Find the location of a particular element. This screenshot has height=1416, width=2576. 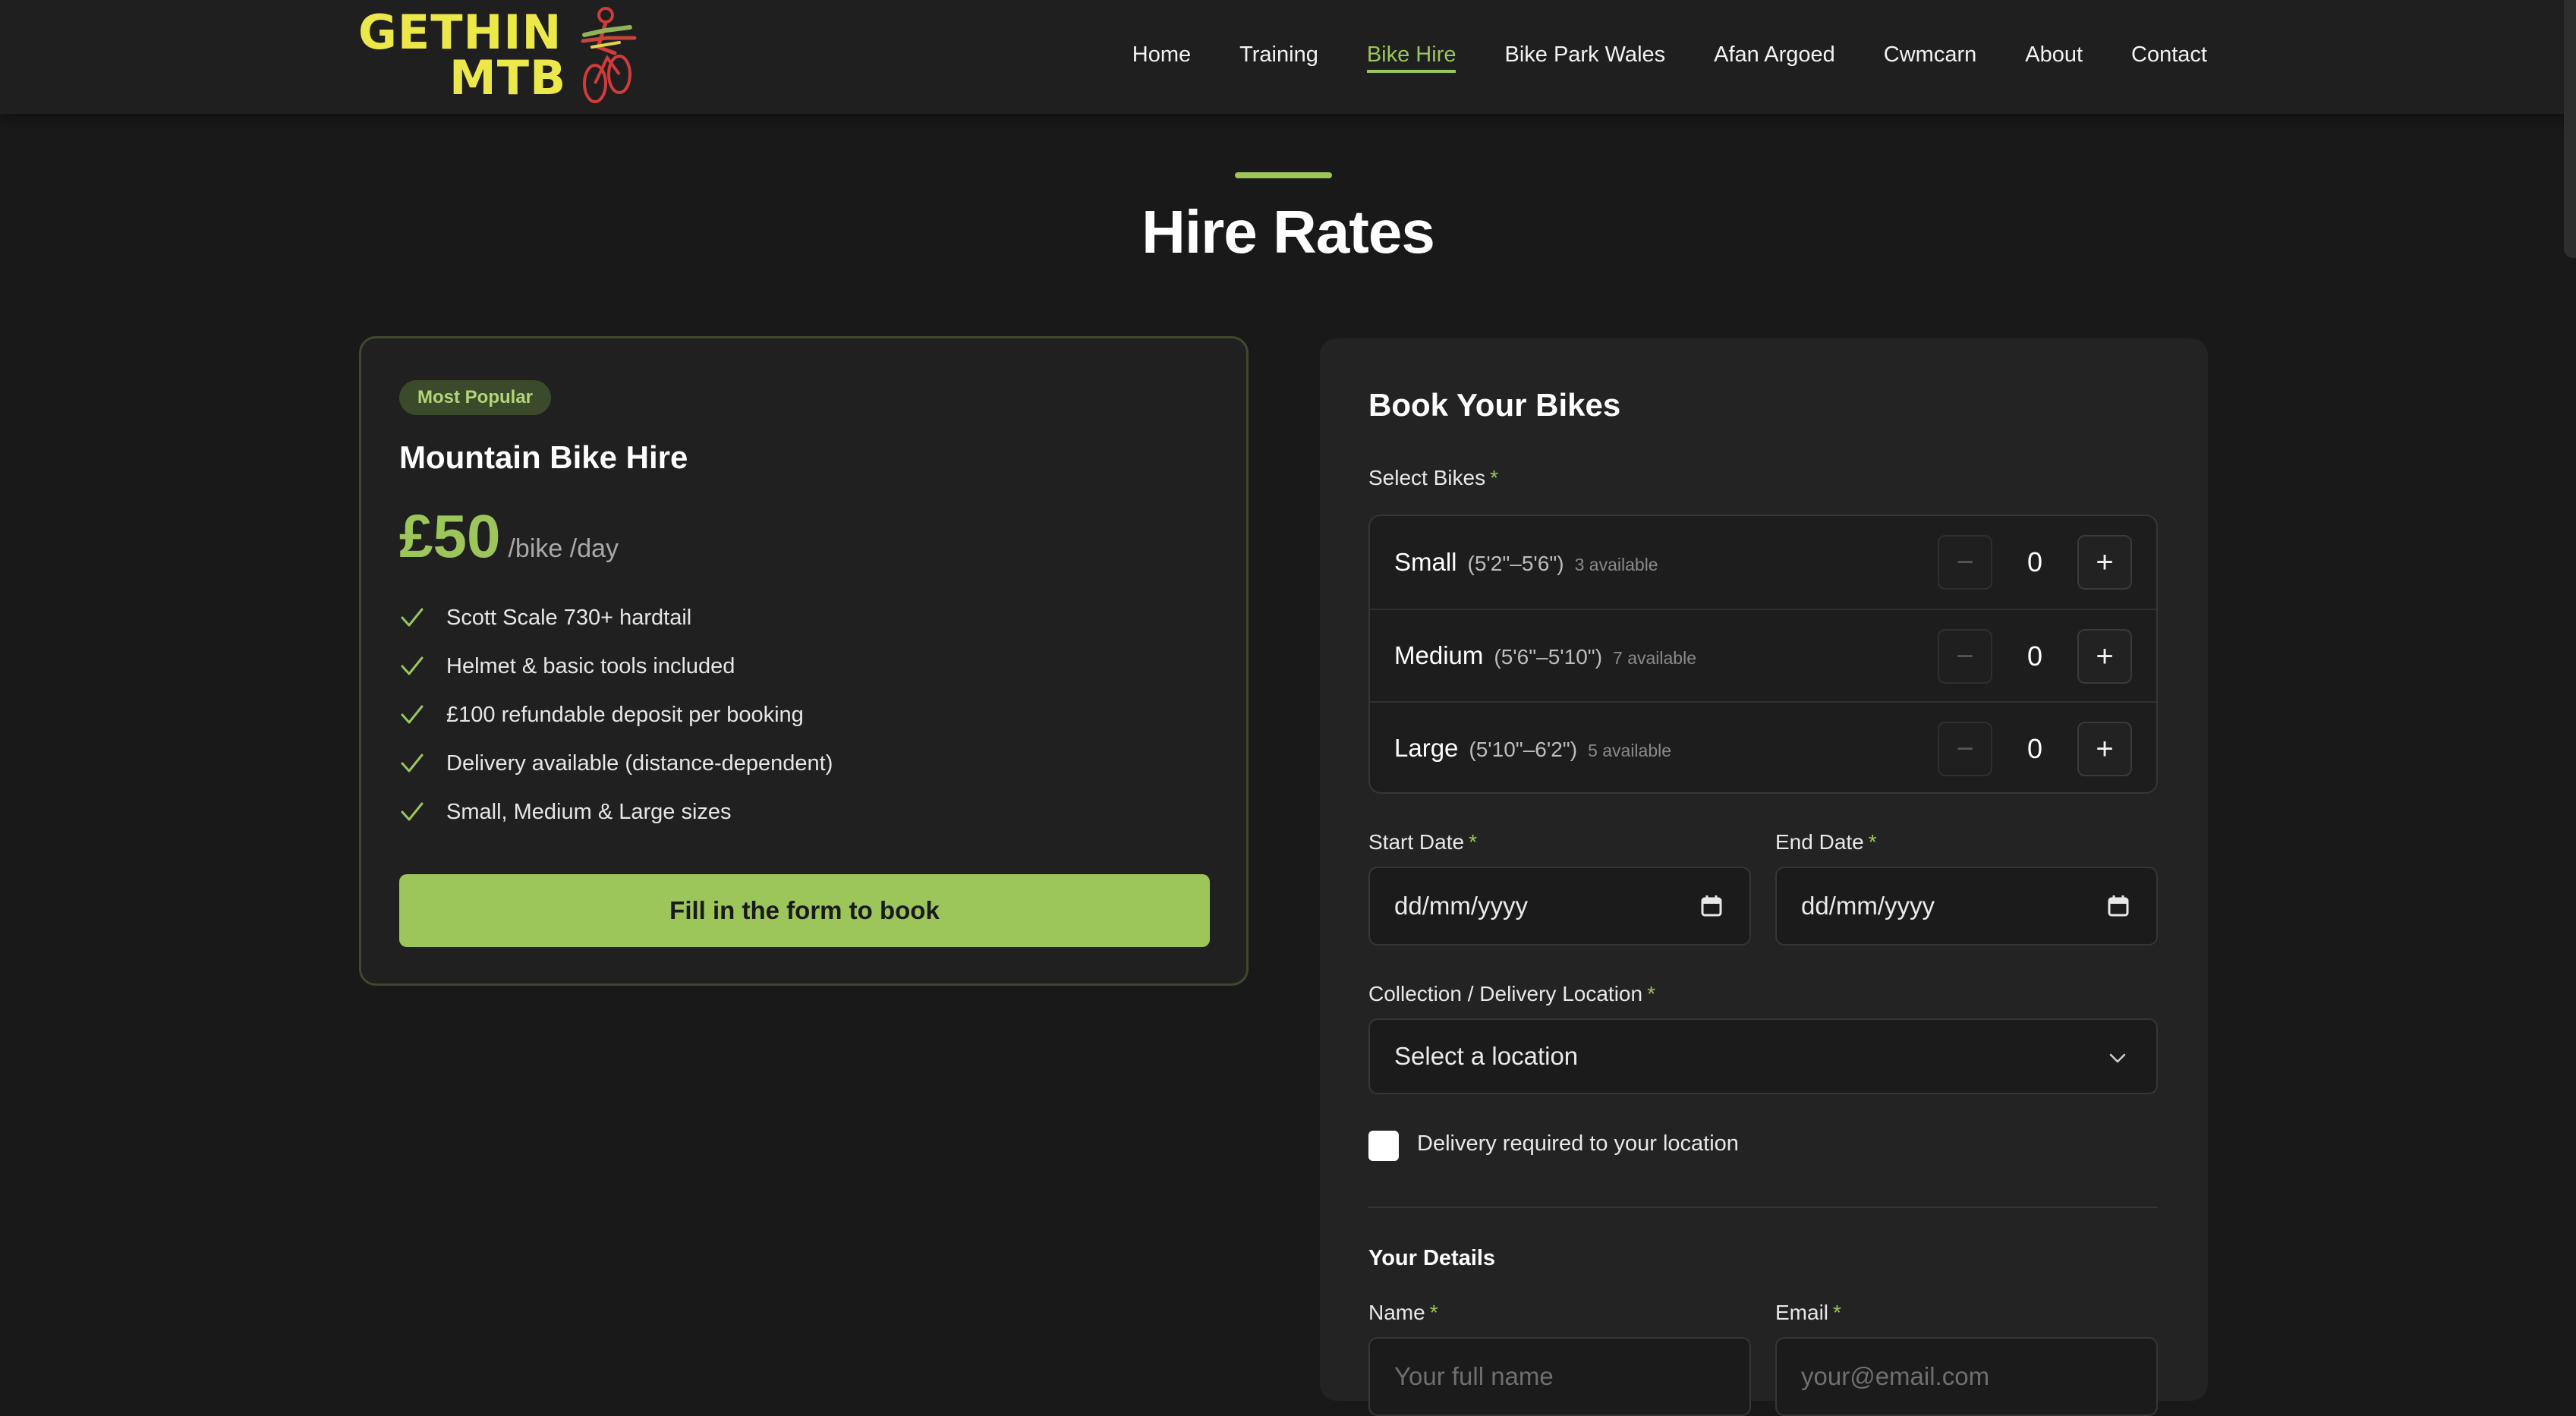

bike-size-name: Large is located at coordinates (1426, 748).